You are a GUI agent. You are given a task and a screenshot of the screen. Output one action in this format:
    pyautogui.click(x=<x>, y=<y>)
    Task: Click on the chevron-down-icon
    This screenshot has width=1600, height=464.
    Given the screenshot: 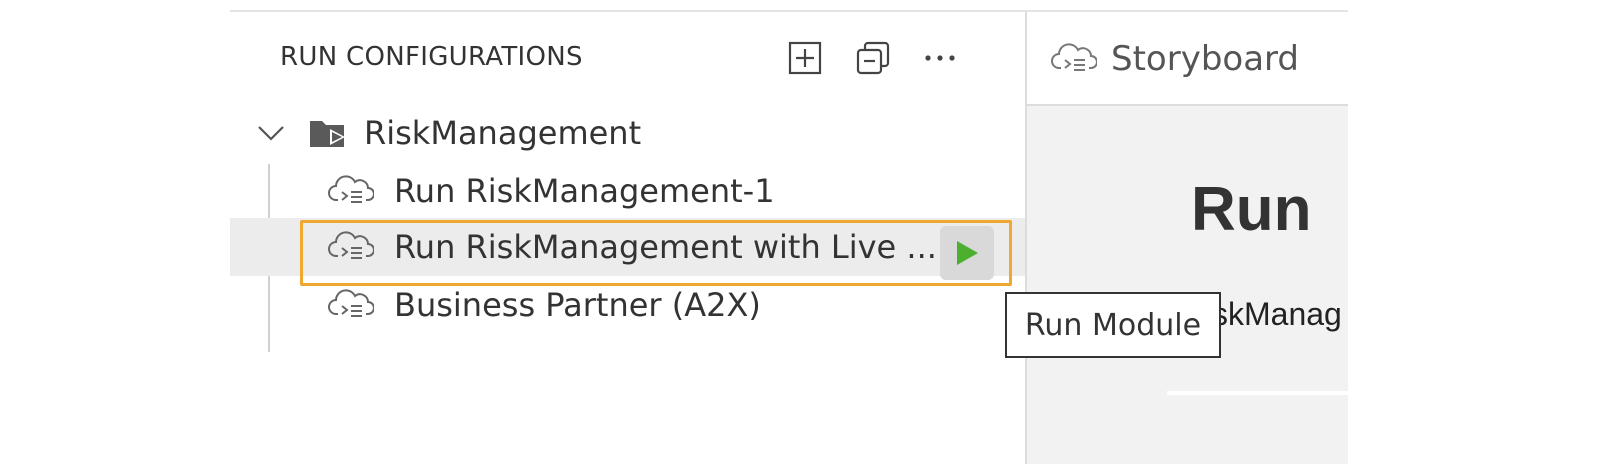 What is the action you would take?
    pyautogui.click(x=271, y=132)
    